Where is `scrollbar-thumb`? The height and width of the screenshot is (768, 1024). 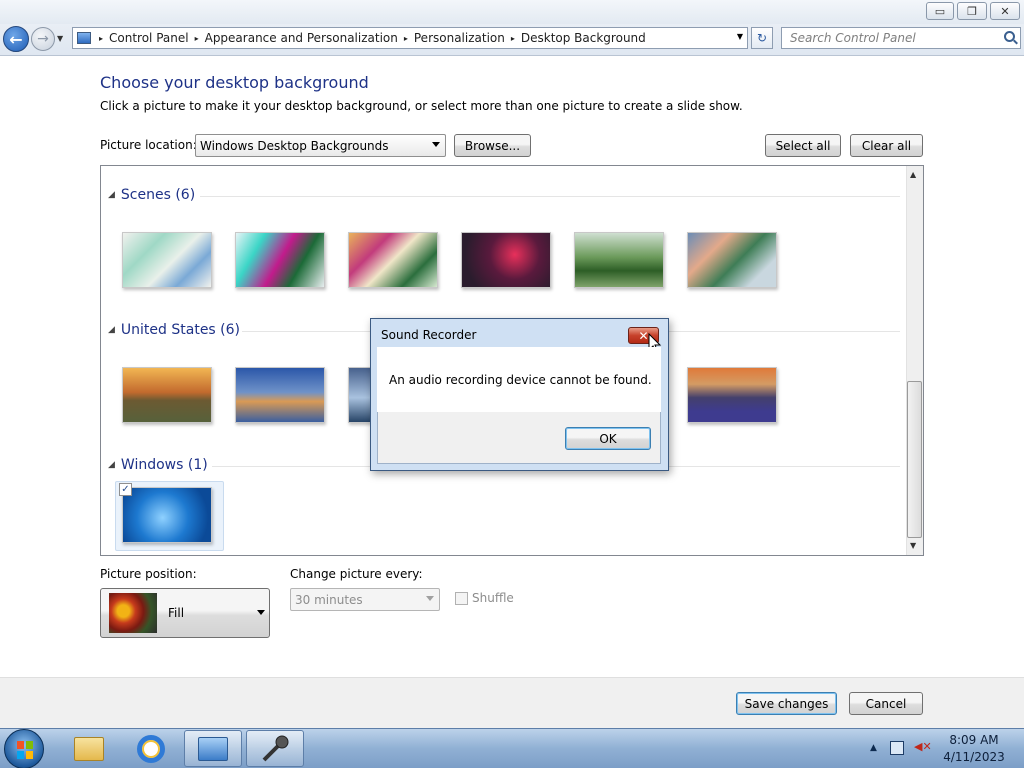
scrollbar-thumb is located at coordinates (914, 459).